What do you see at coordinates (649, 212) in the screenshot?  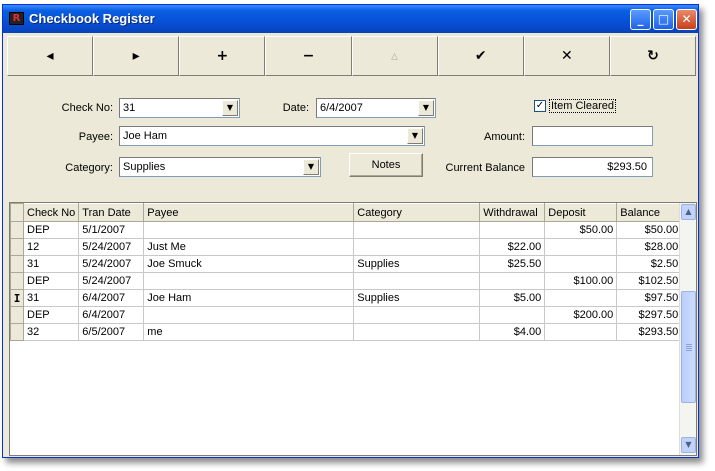 I see `column-header: Balance` at bounding box center [649, 212].